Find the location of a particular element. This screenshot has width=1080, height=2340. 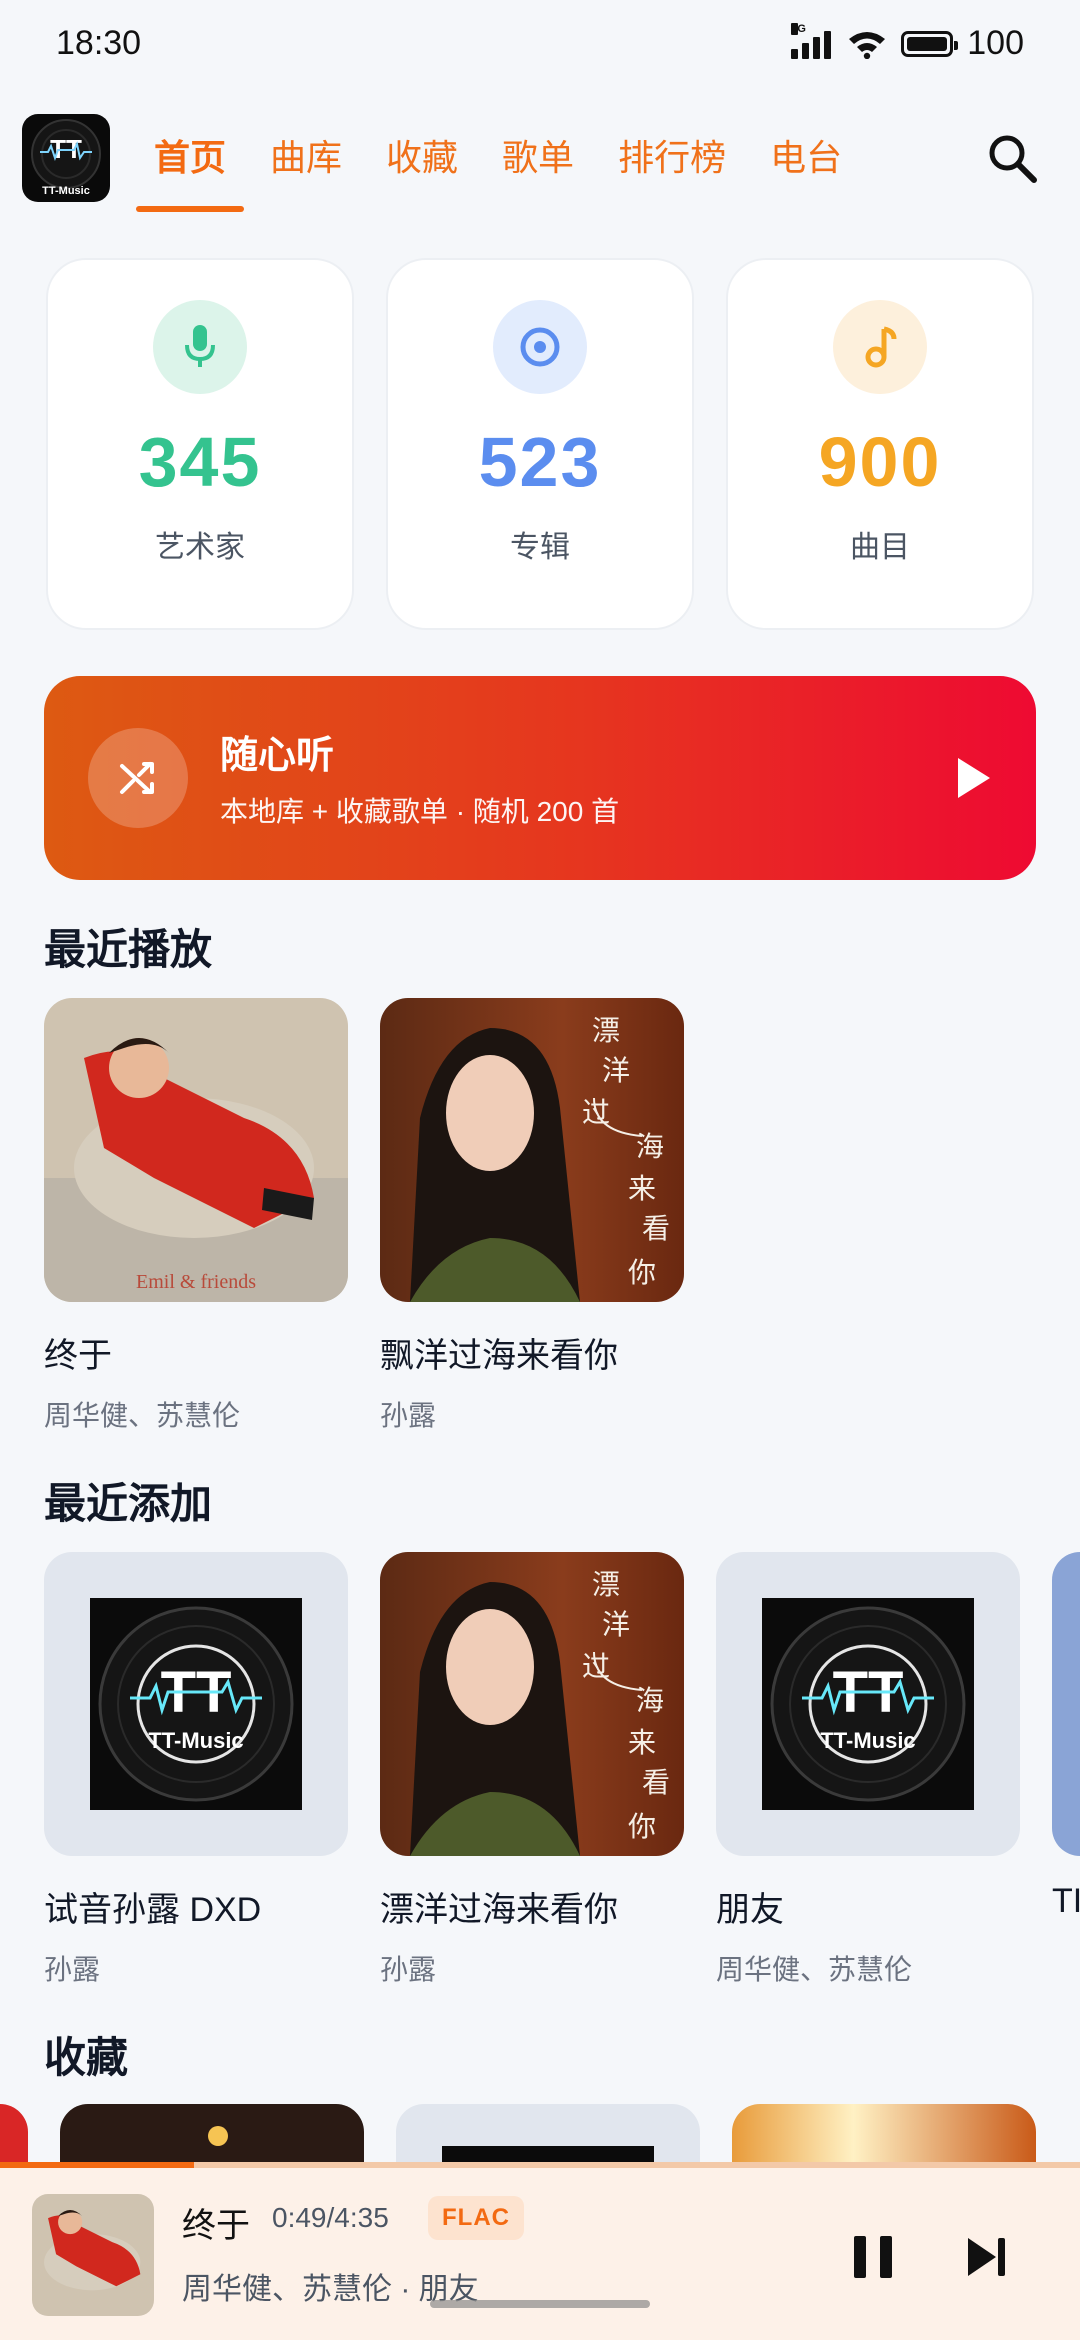

item-title: 试音孙露 DXD is located at coordinates (152, 1906).